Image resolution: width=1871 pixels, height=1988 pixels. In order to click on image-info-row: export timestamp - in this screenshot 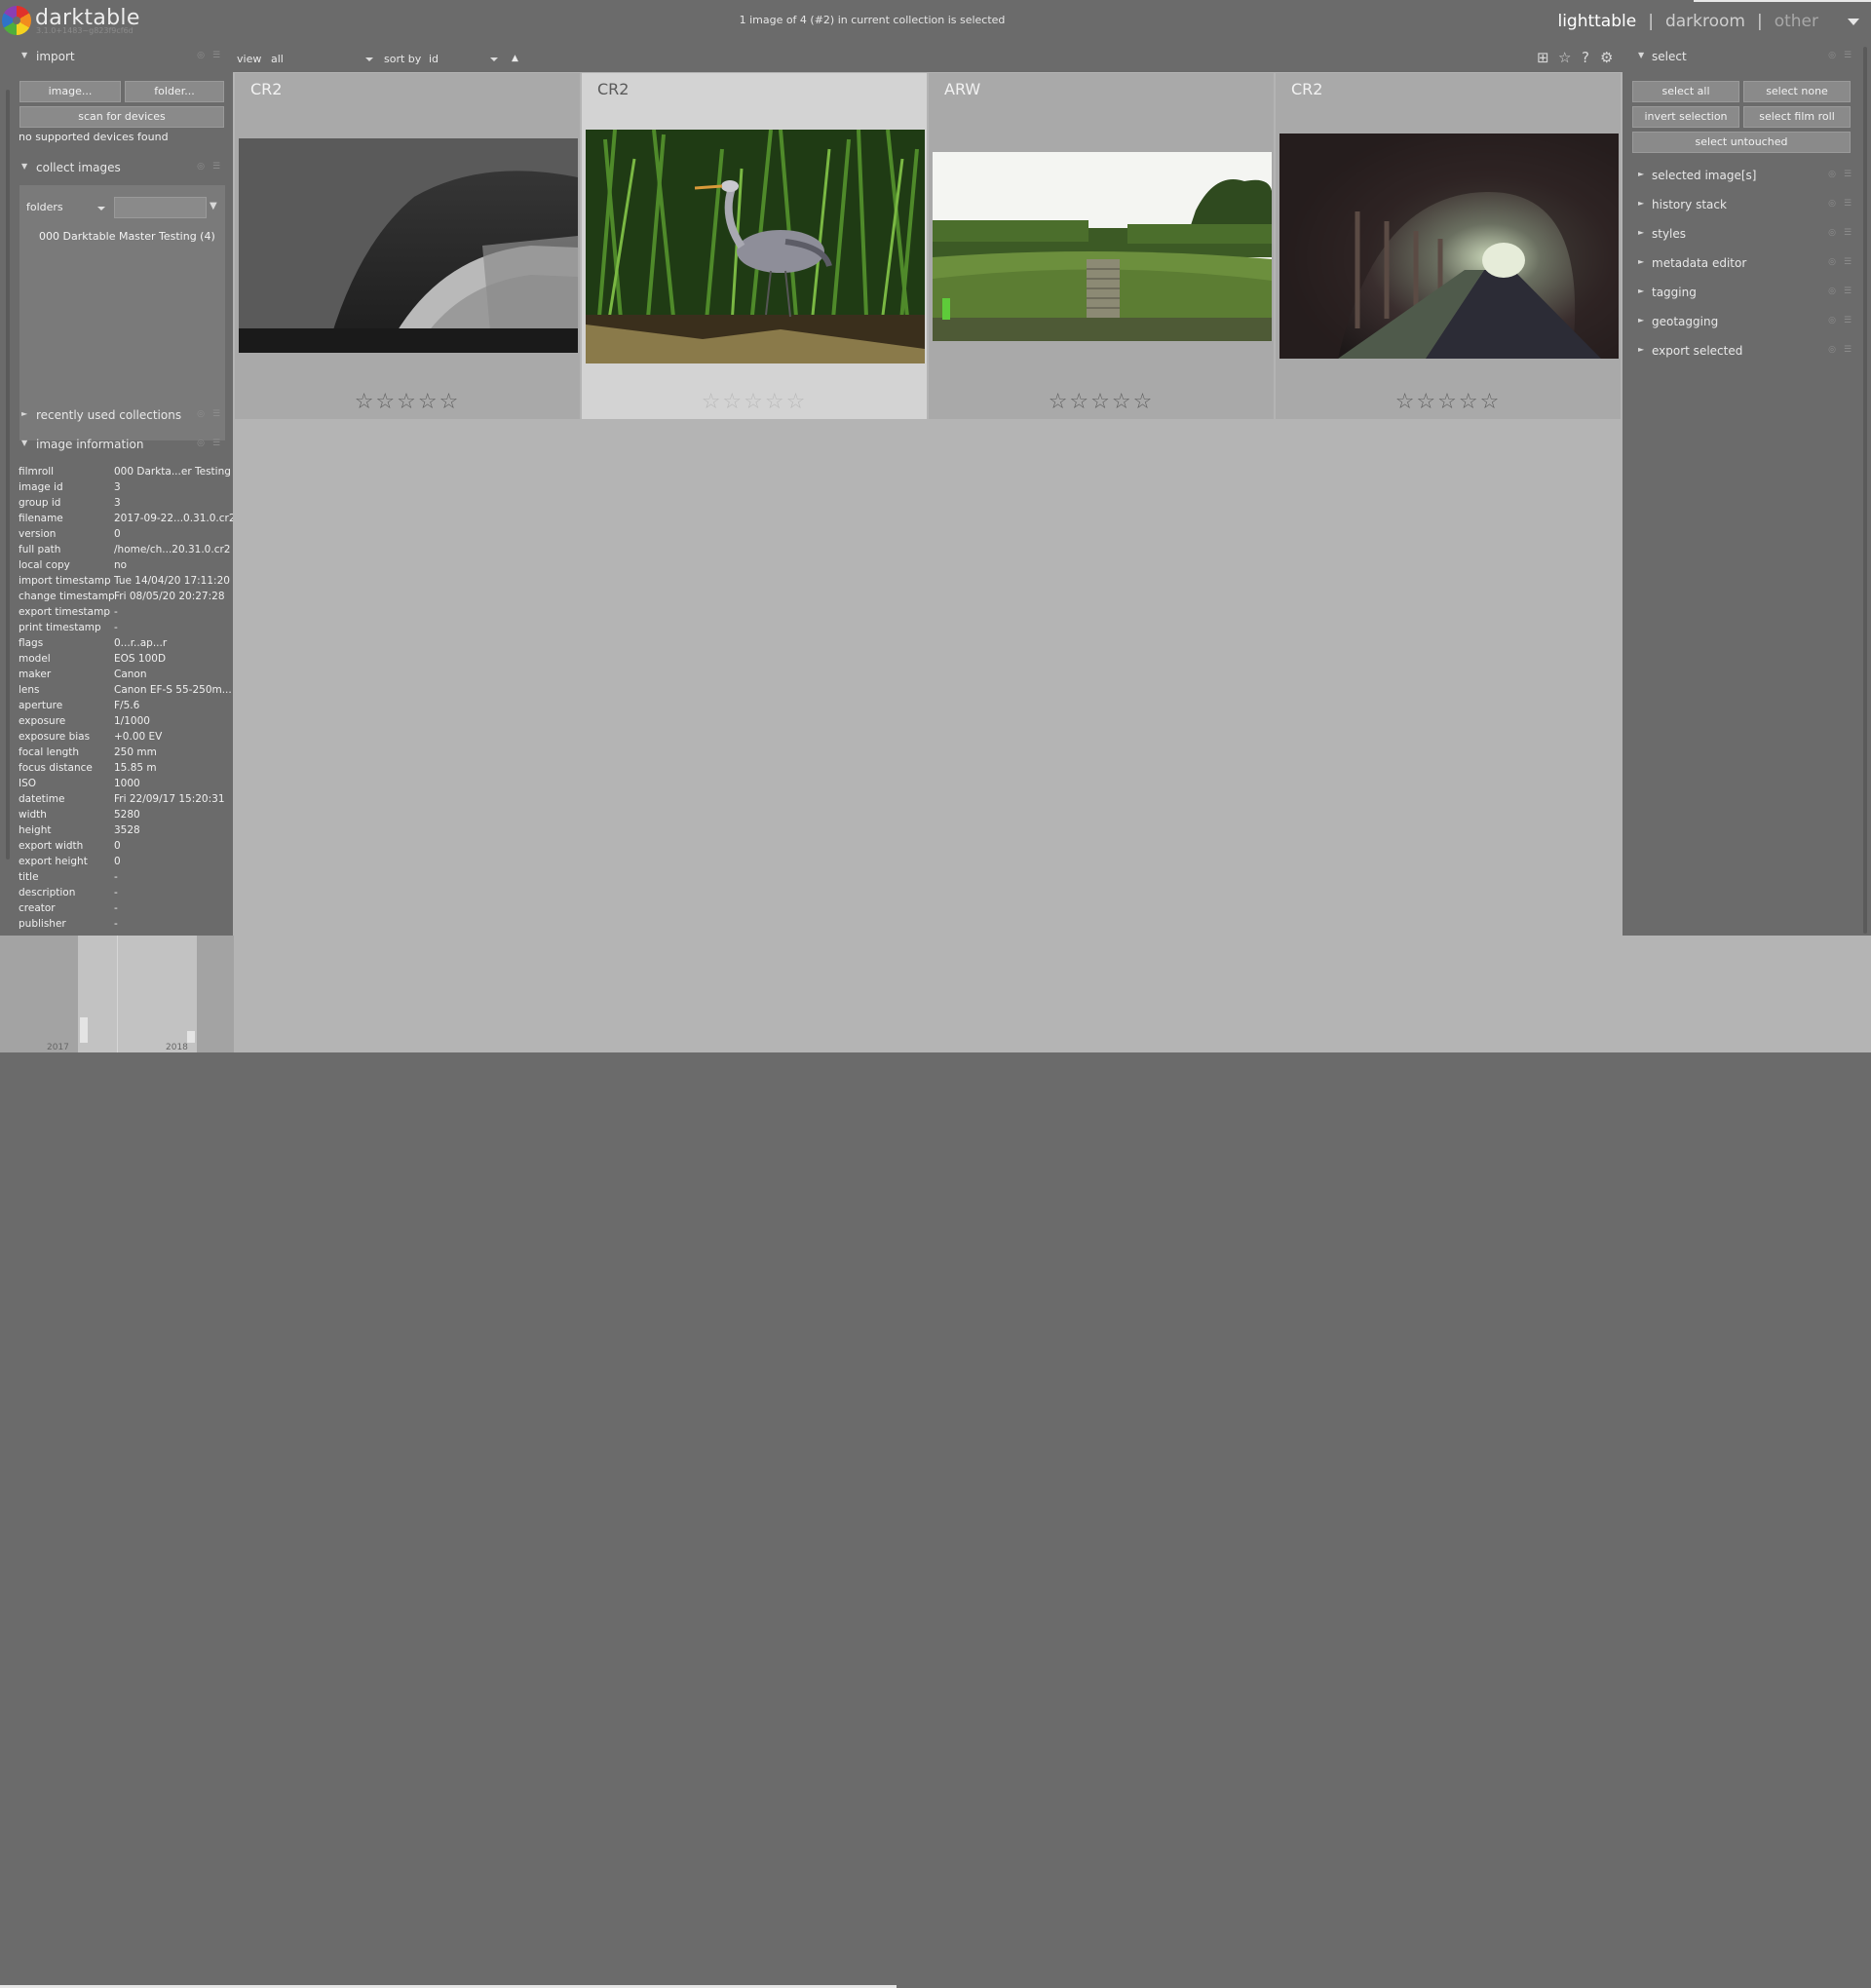, I will do `click(126, 614)`.